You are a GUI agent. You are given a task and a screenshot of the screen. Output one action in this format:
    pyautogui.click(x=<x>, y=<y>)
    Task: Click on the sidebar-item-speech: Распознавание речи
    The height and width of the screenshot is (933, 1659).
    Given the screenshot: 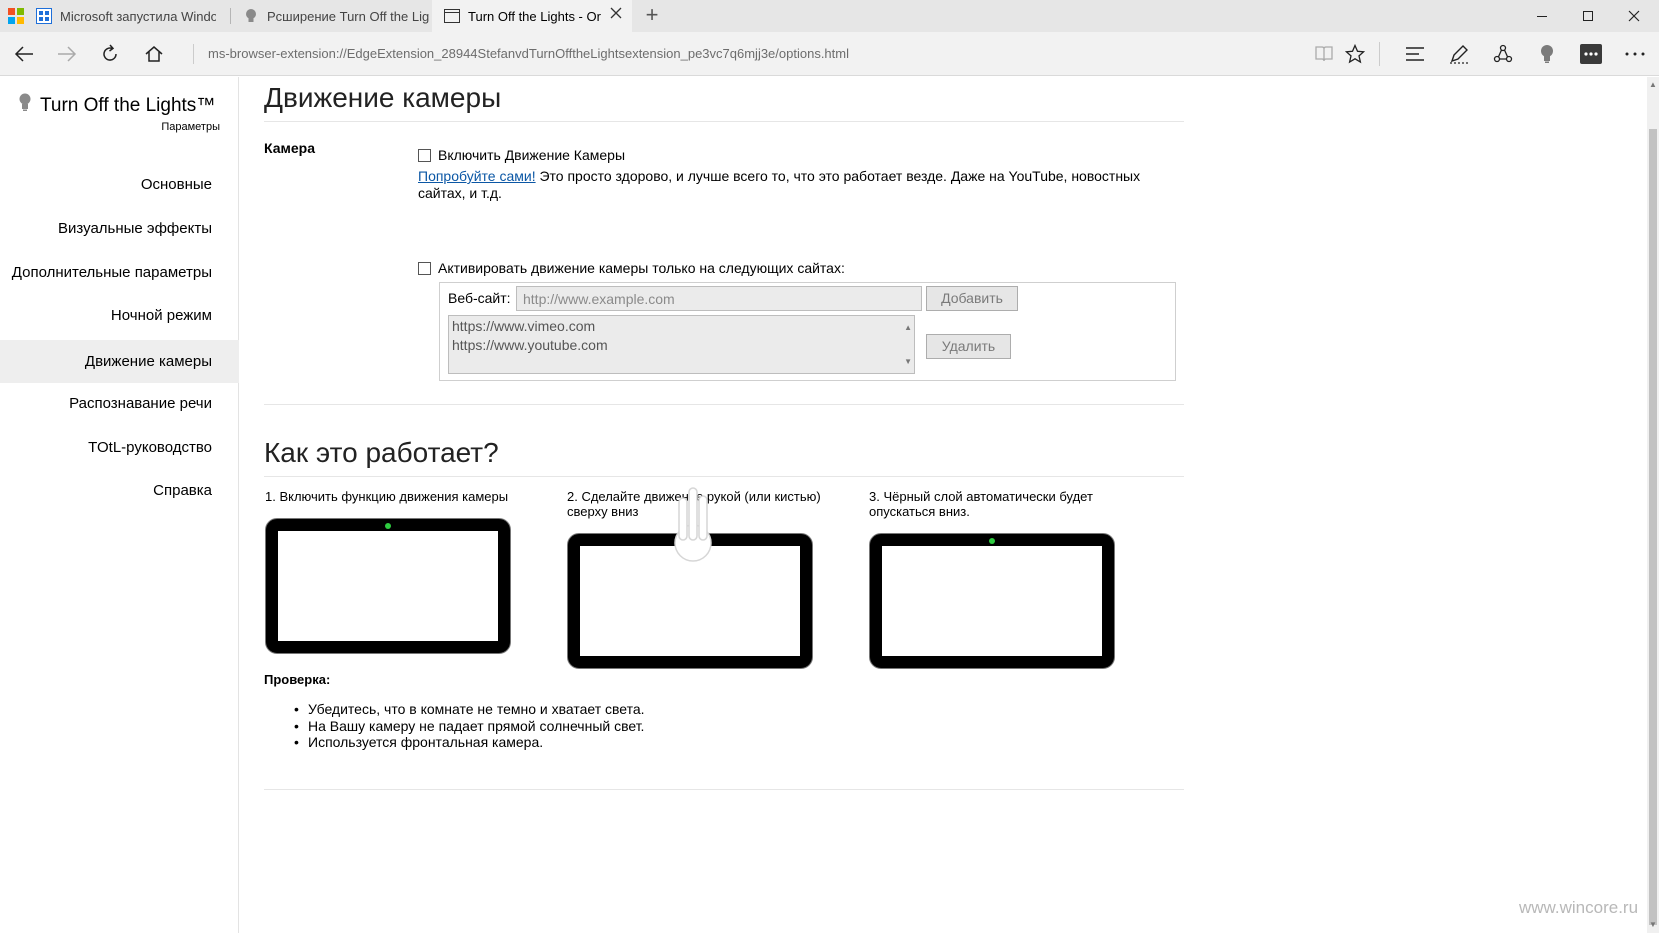 What is the action you would take?
    pyautogui.click(x=119, y=404)
    